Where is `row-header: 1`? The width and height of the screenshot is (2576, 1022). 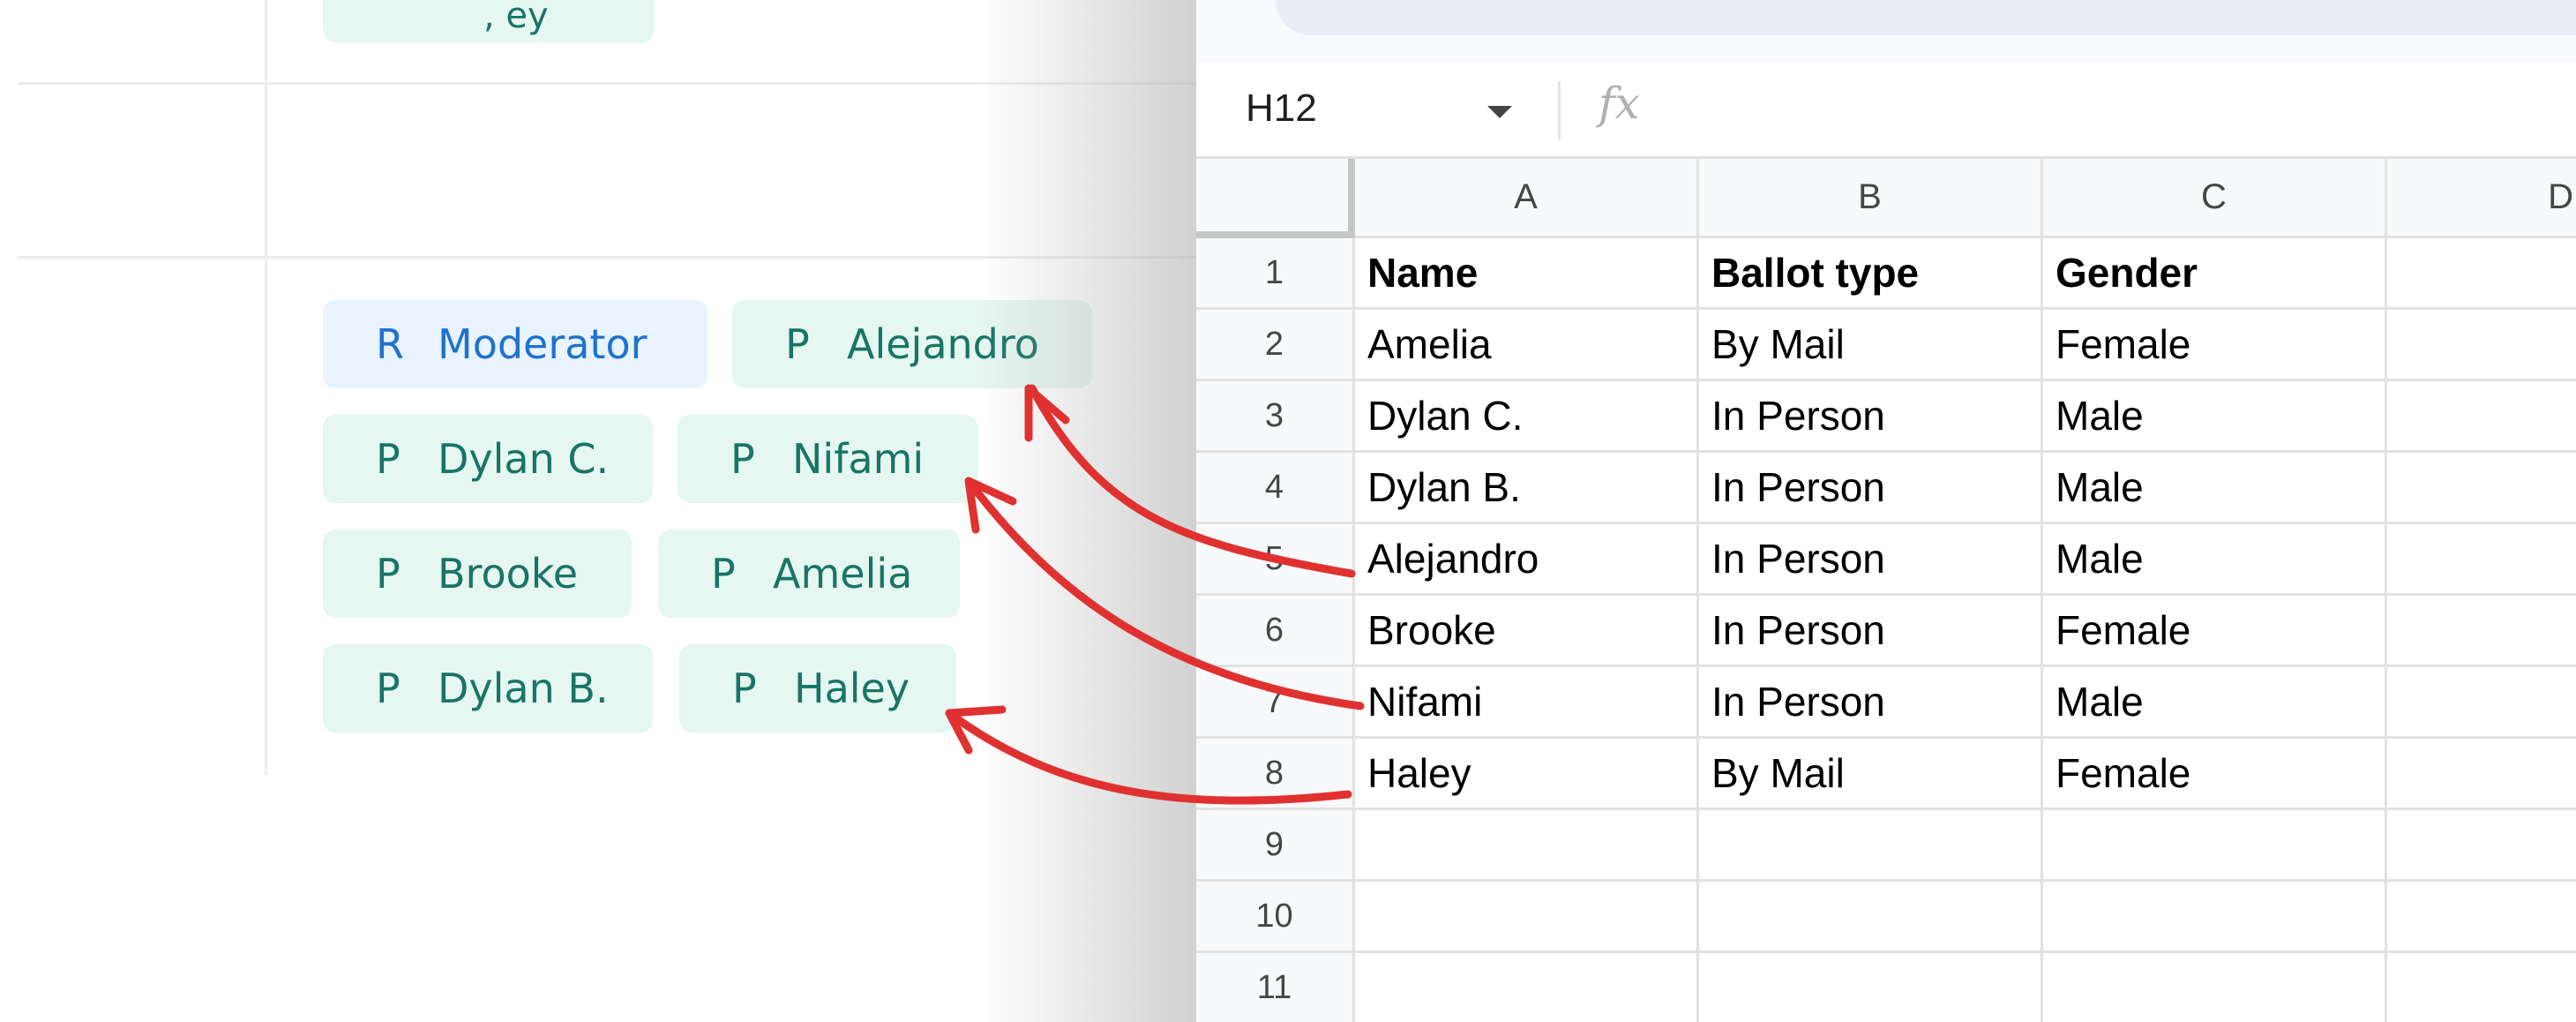
row-header: 1 is located at coordinates (1276, 274).